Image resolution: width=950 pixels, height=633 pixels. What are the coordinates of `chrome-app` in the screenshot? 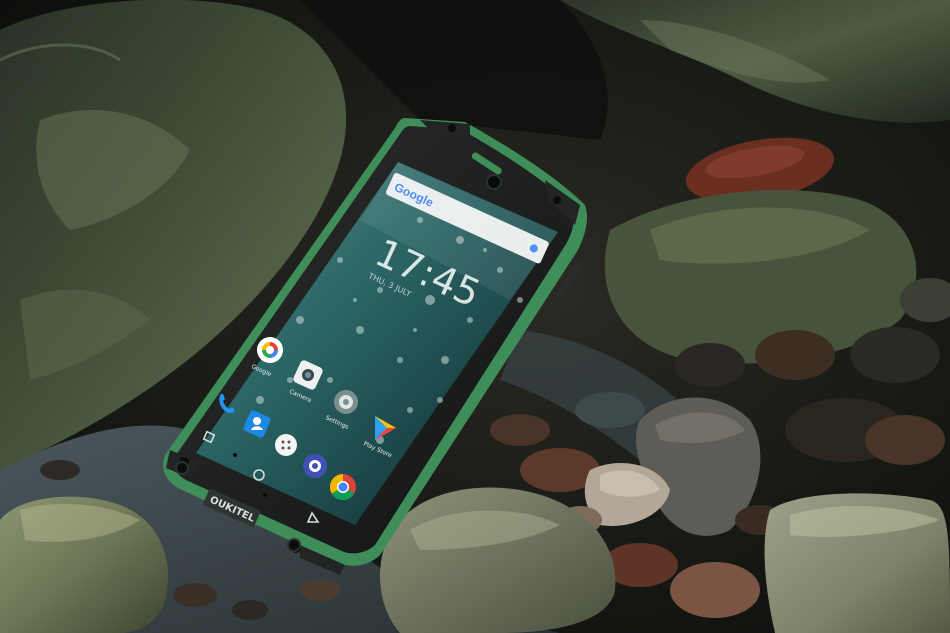 It's located at (342, 487).